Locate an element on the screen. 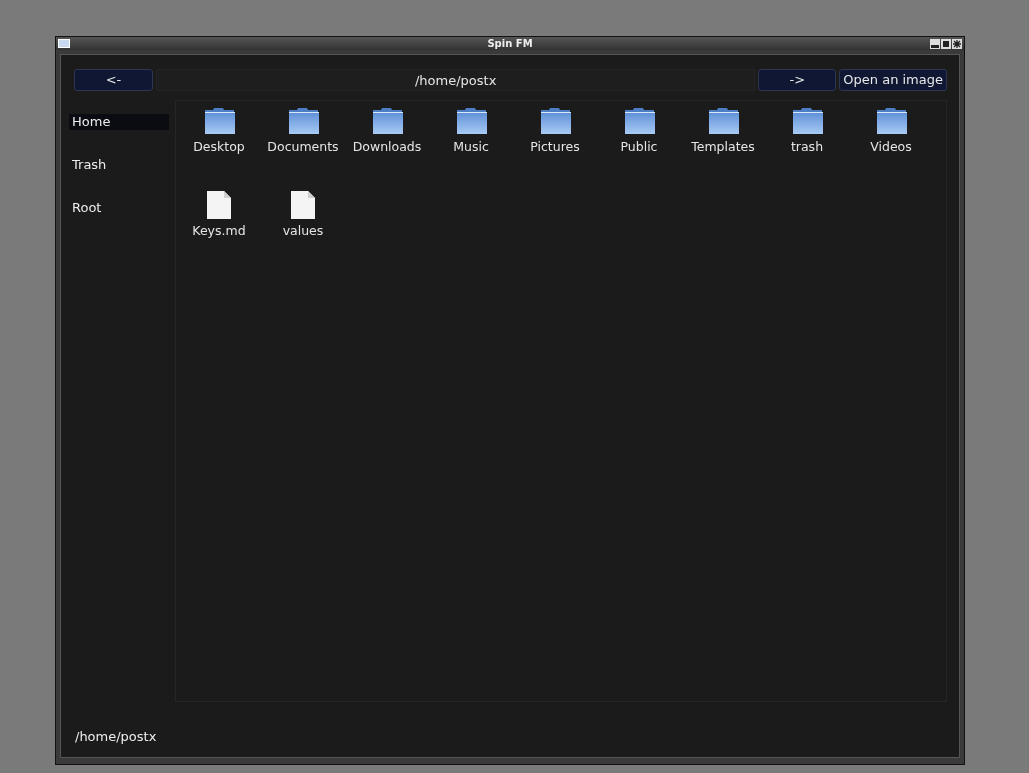  sidebar-item: Trash is located at coordinates (119, 165).